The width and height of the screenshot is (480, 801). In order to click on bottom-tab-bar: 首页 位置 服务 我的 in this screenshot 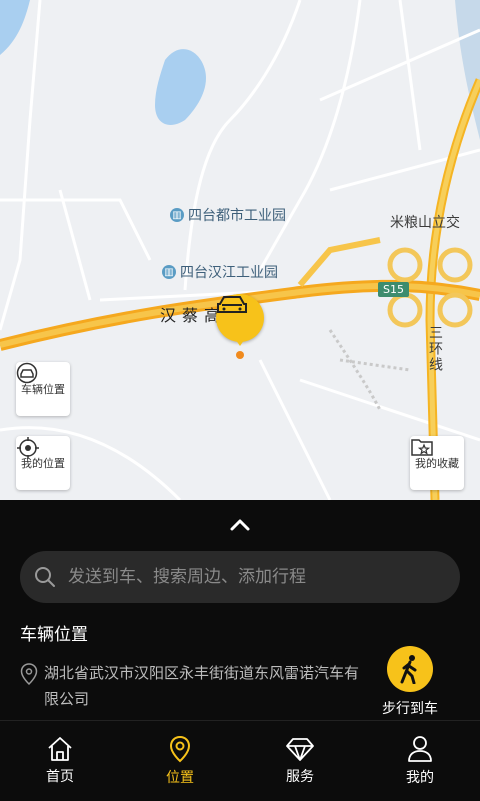, I will do `click(240, 760)`.